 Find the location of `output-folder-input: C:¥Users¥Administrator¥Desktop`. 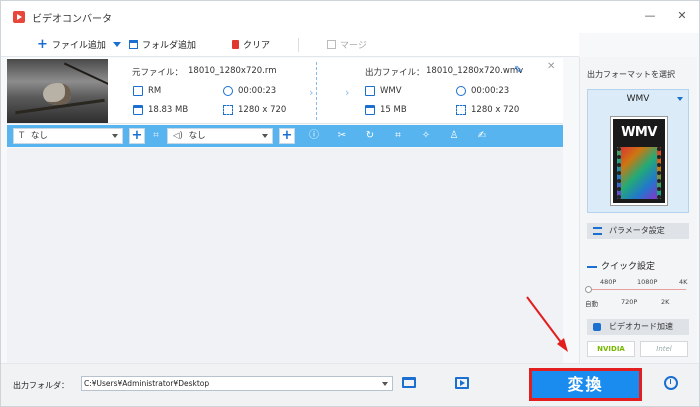

output-folder-input: C:¥Users¥Administrator¥Desktop is located at coordinates (237, 383).